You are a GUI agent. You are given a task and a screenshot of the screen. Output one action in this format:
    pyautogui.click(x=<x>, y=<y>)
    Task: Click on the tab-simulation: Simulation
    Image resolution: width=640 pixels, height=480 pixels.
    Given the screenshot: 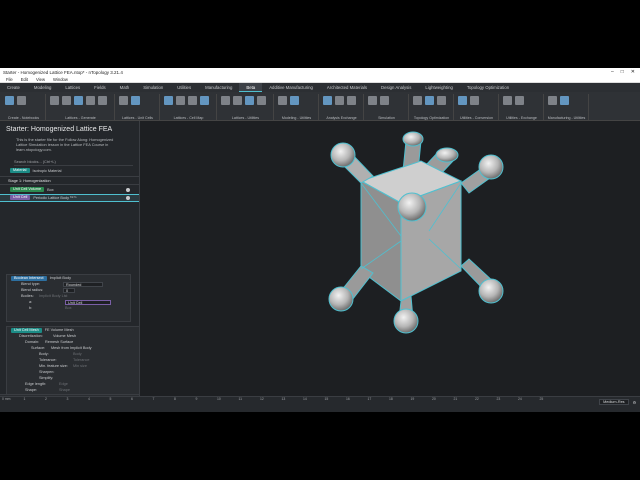 What is the action you would take?
    pyautogui.click(x=153, y=87)
    